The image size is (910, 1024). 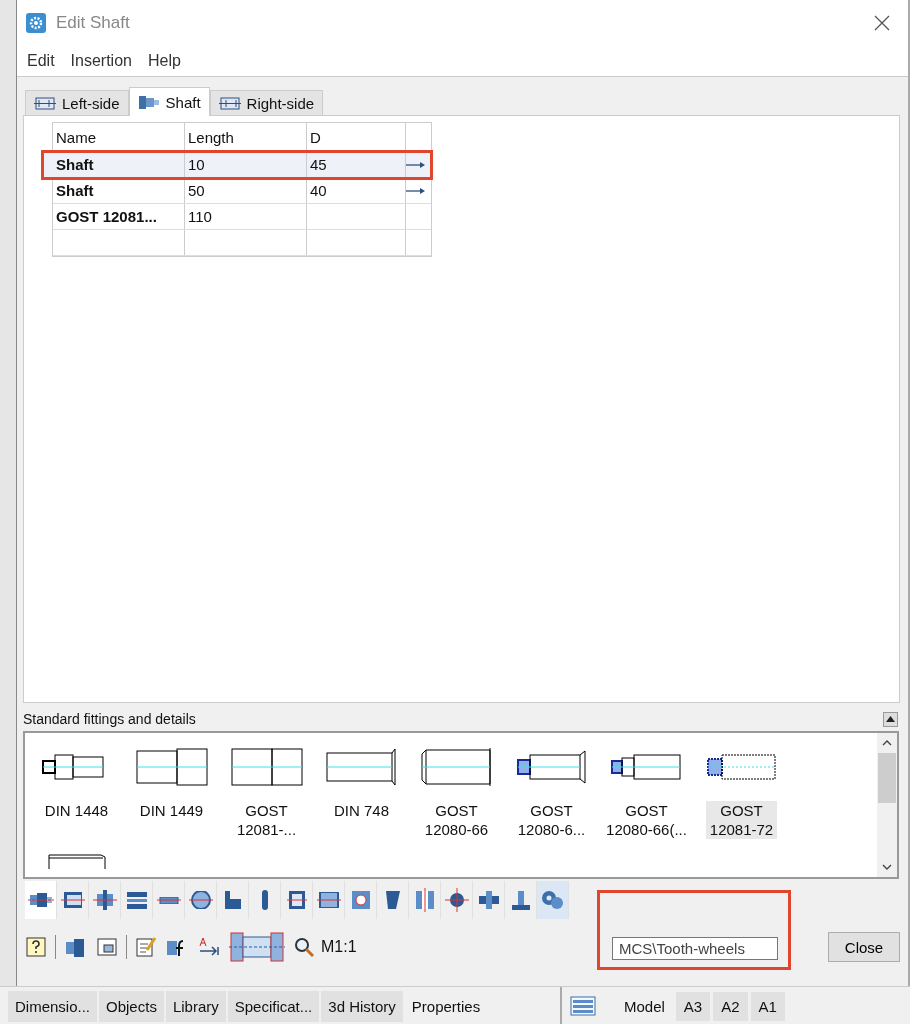 I want to click on window-title: Edit Shaft, so click(x=93, y=23).